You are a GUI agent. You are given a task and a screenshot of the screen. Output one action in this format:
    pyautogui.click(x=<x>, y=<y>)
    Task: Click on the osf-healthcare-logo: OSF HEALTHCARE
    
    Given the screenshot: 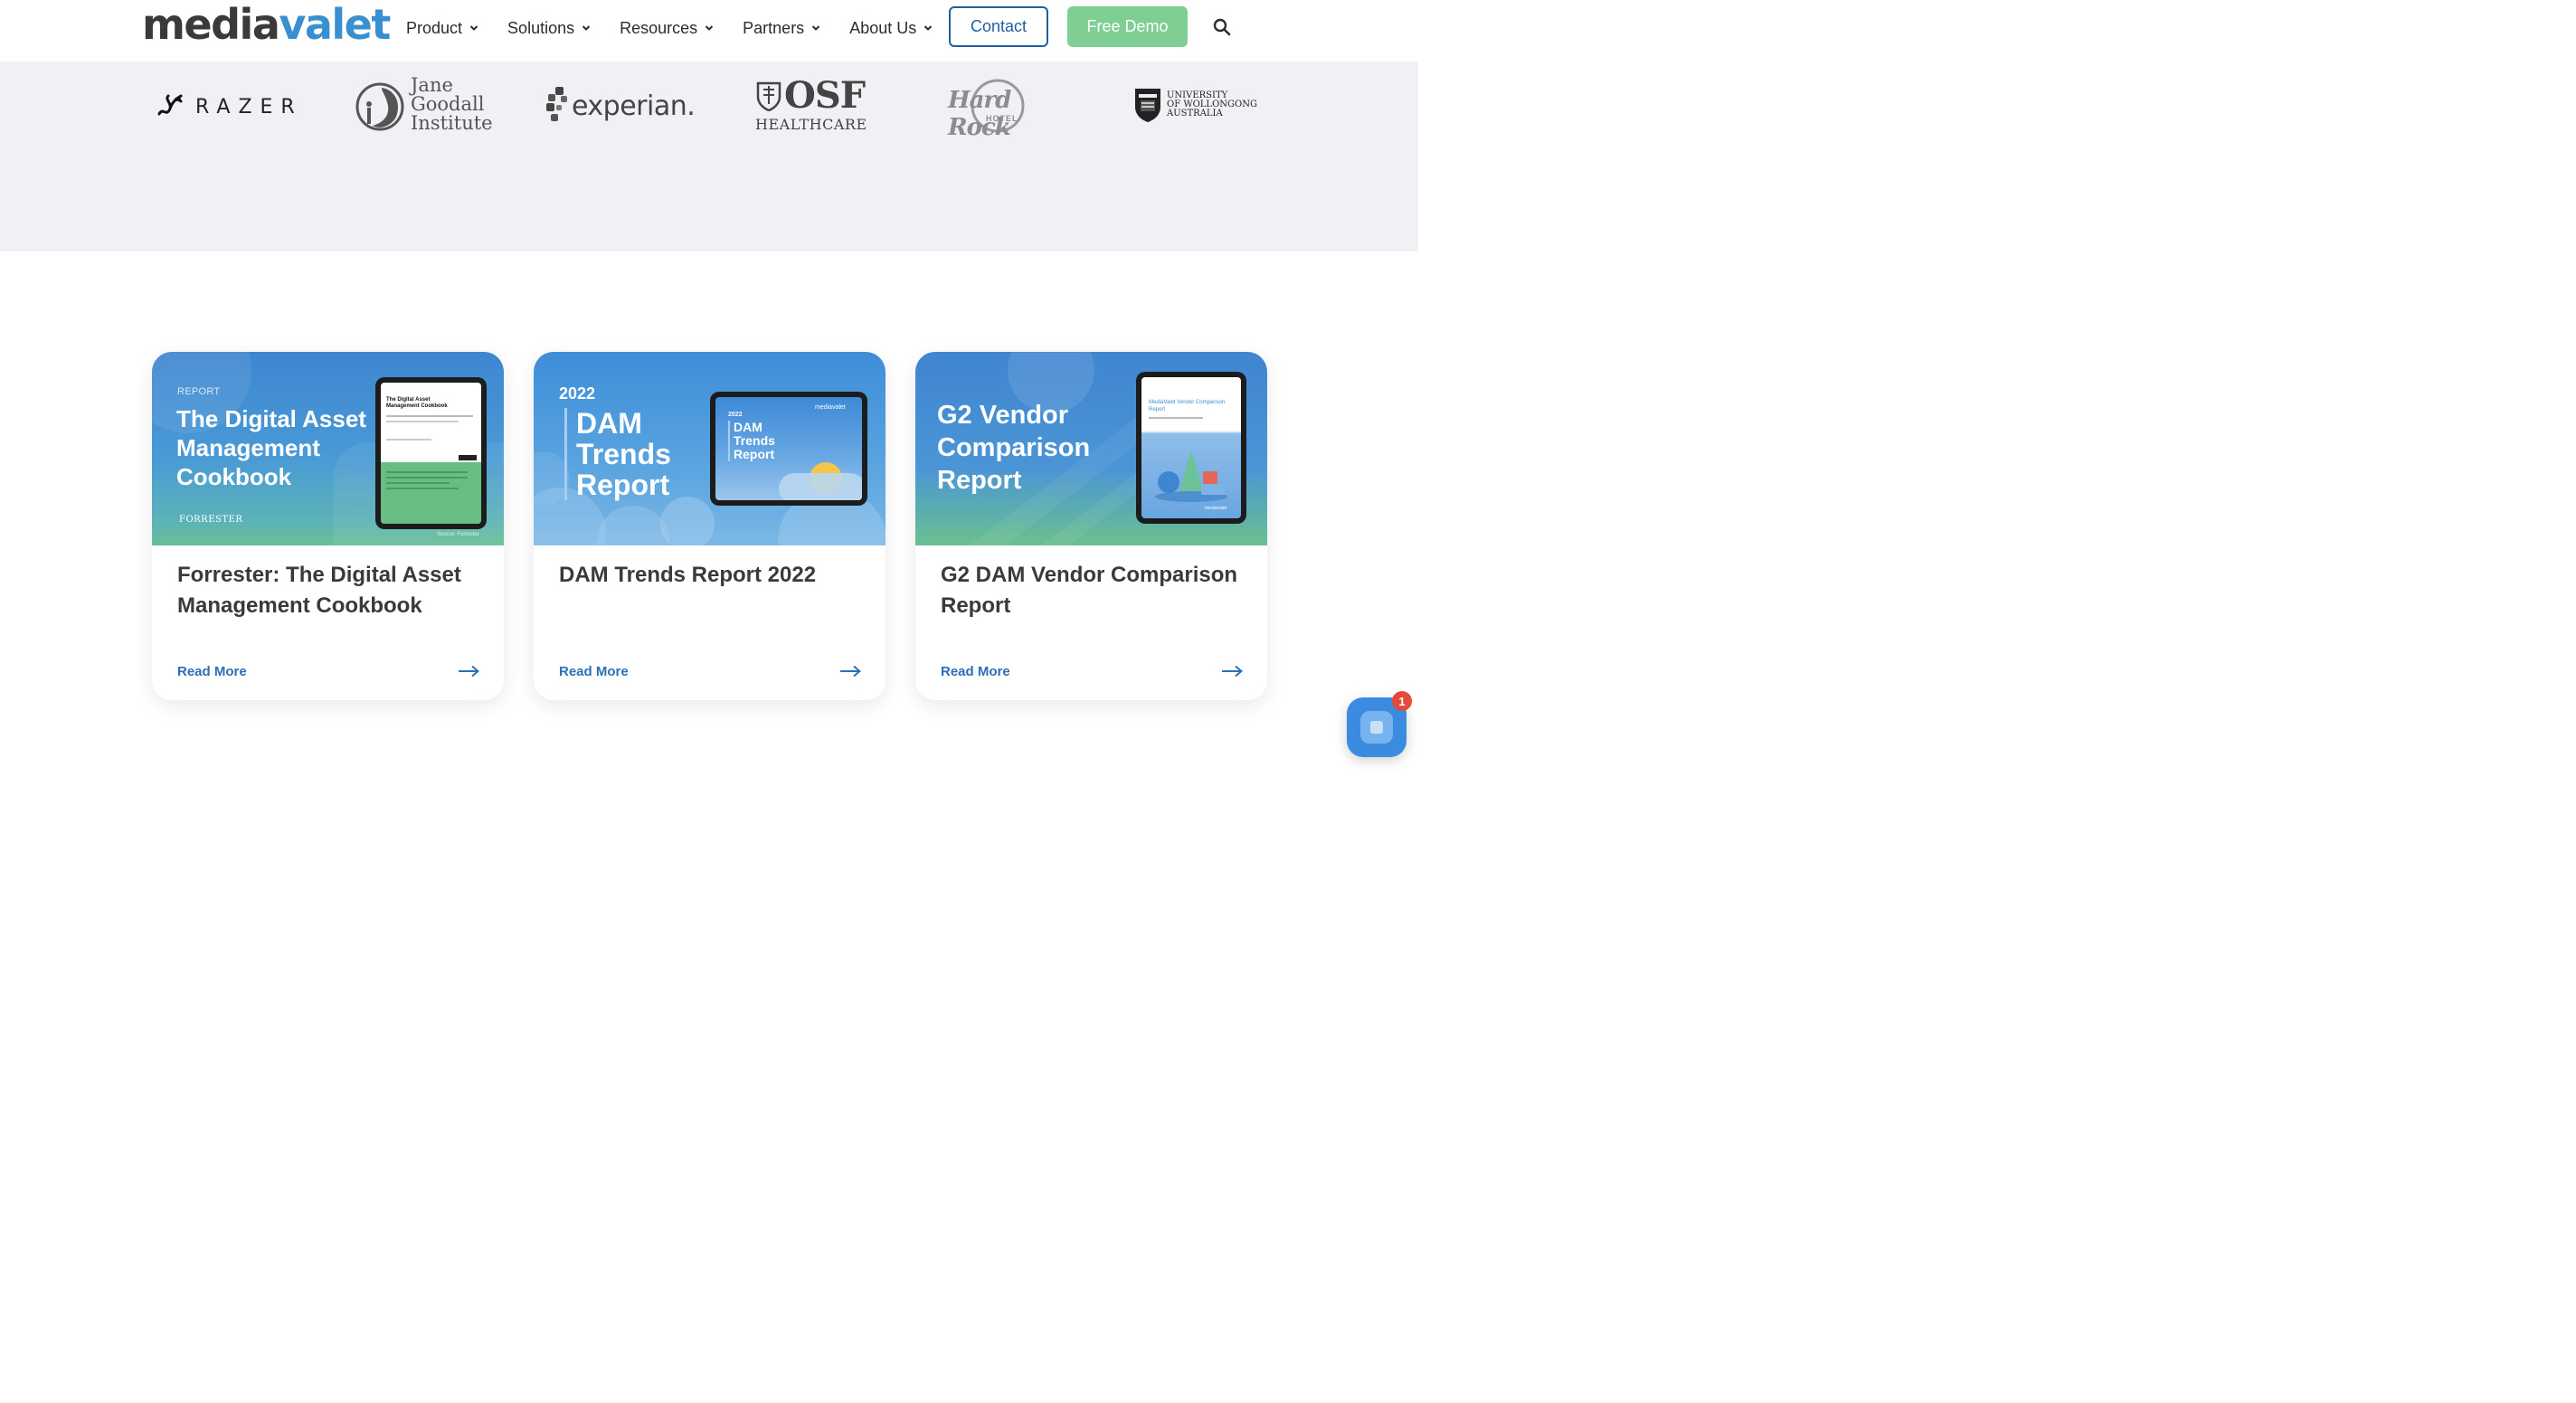 What is the action you would take?
    pyautogui.click(x=811, y=104)
    